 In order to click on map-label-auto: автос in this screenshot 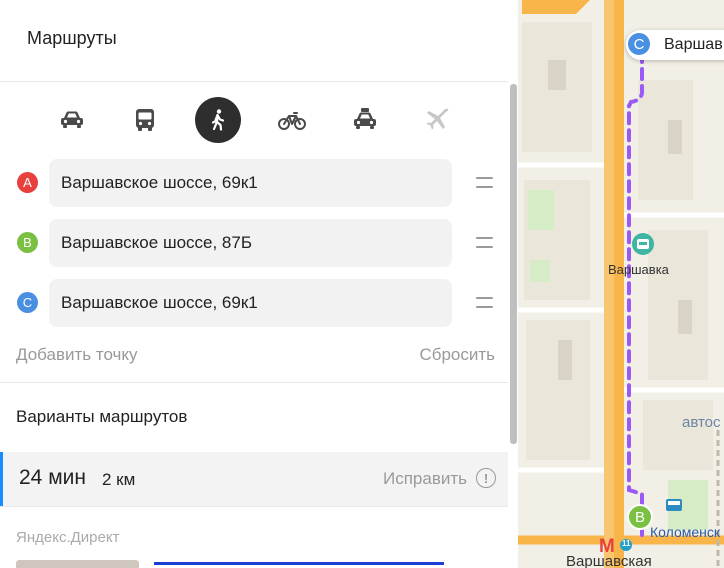, I will do `click(701, 422)`.